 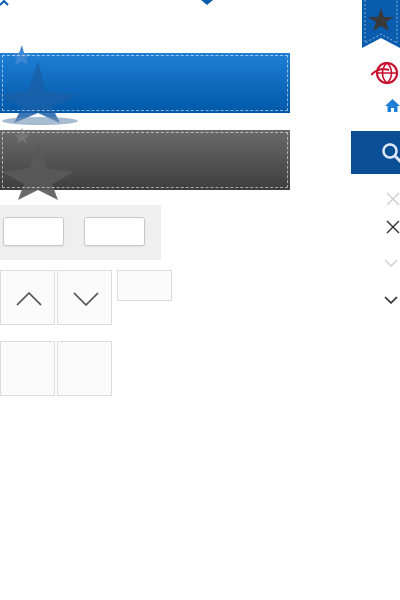 What do you see at coordinates (4, 3) in the screenshot?
I see `corner-mark-icon` at bounding box center [4, 3].